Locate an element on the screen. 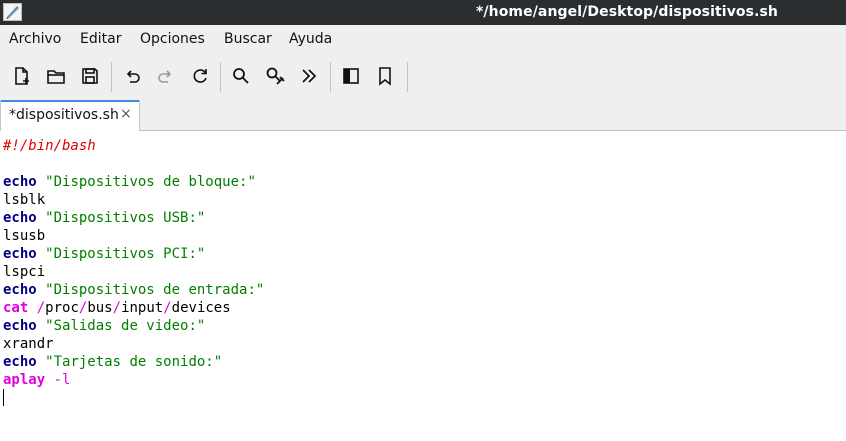 This screenshot has height=441, width=846. string-literal: "Salidas de video:" is located at coordinates (125, 326).